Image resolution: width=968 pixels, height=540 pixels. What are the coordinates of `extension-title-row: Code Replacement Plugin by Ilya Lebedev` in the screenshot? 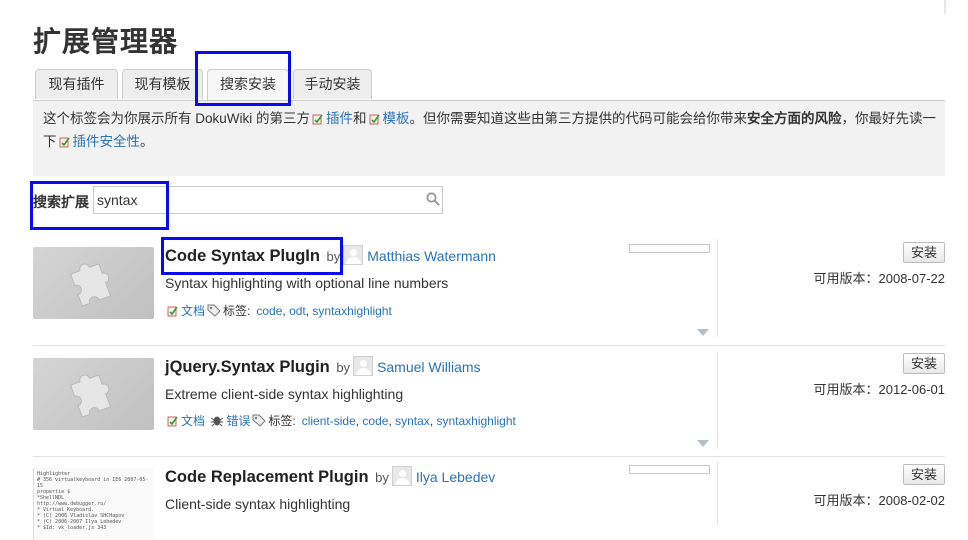 It's located at (330, 476).